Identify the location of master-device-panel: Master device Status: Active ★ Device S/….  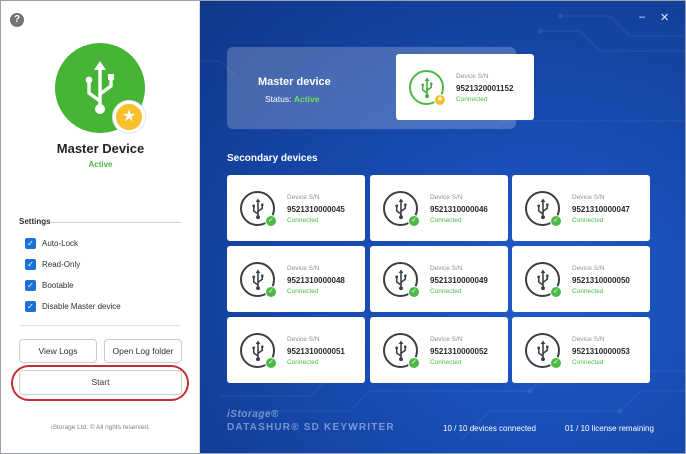
(380, 88).